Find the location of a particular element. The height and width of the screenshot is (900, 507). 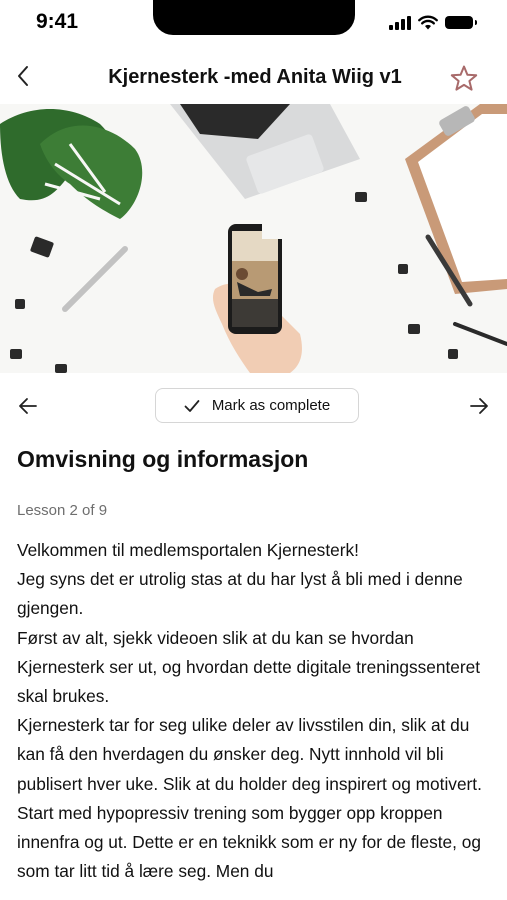

lesson-heading: Omvisning og informasjon is located at coordinates (163, 459).